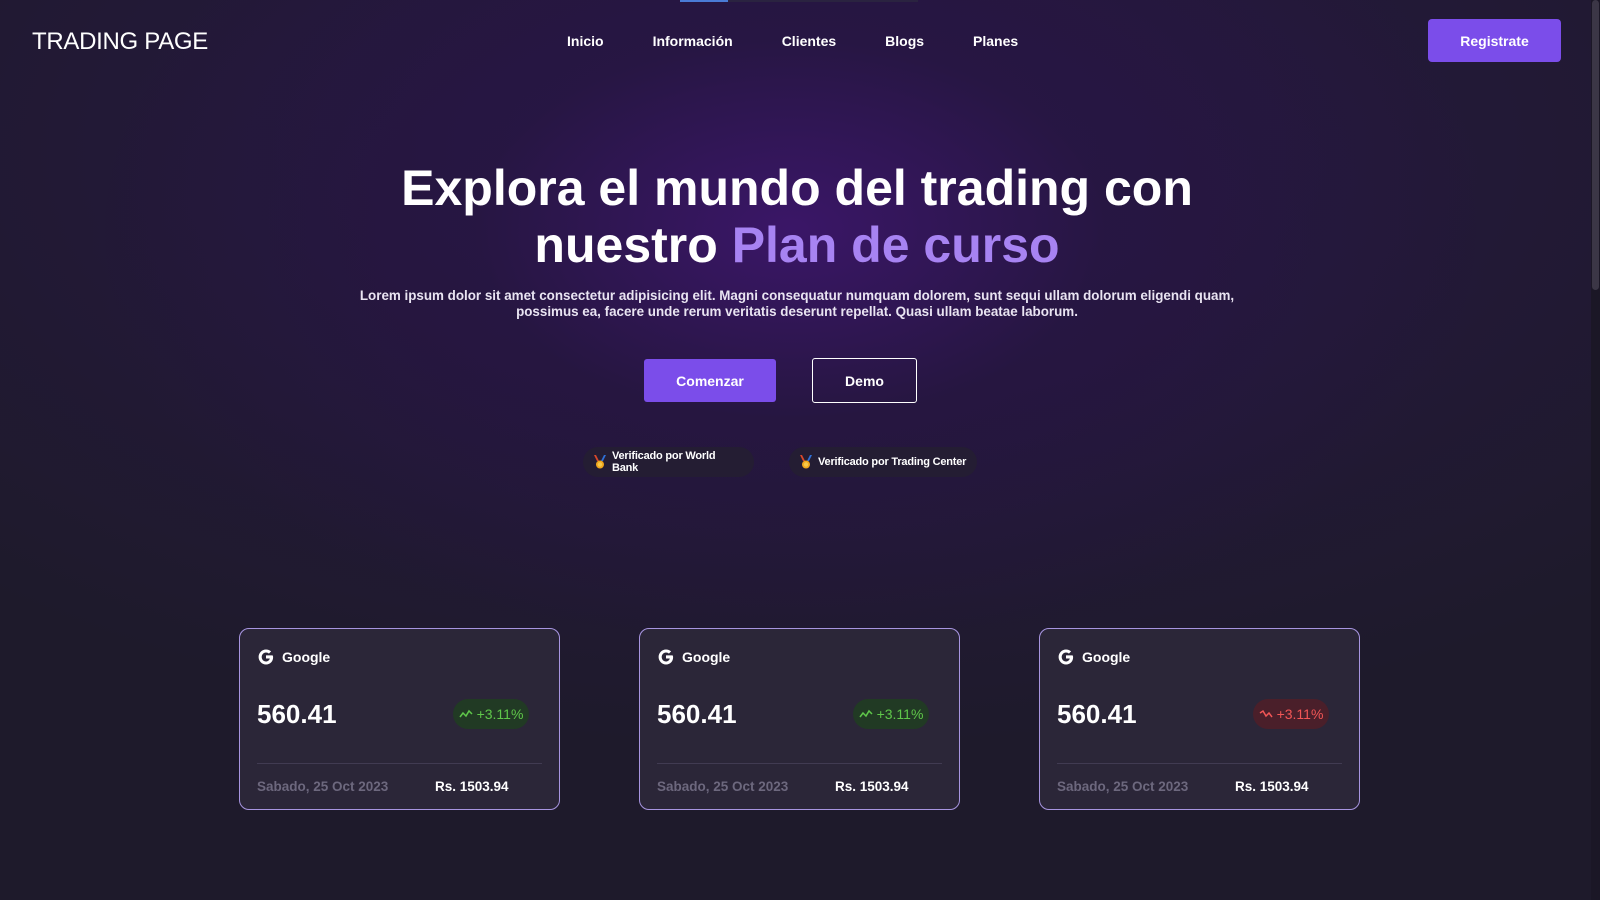 The width and height of the screenshot is (1600, 900). Describe the element at coordinates (809, 41) in the screenshot. I see `nav-link-clientes: Clientes` at that location.